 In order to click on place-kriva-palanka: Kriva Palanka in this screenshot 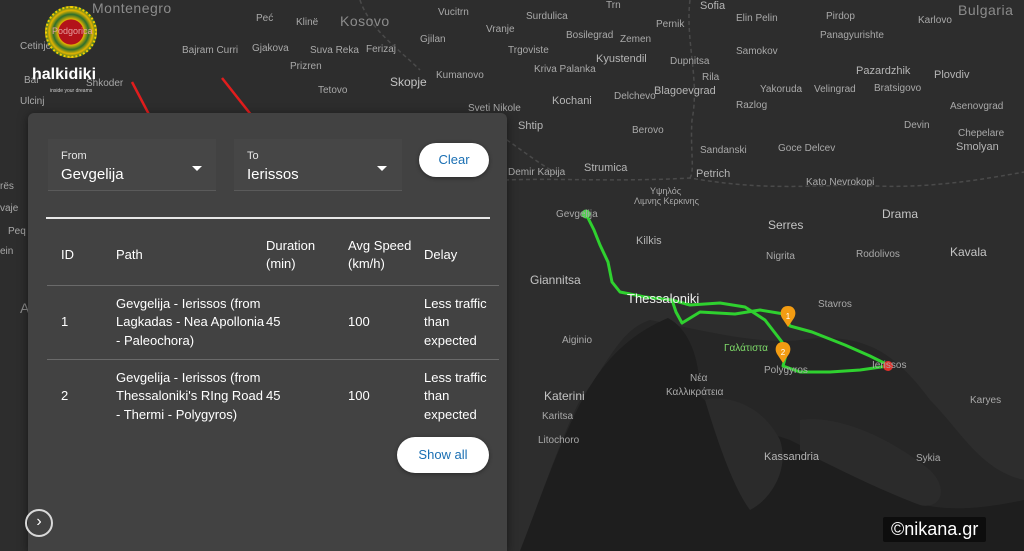, I will do `click(565, 69)`.